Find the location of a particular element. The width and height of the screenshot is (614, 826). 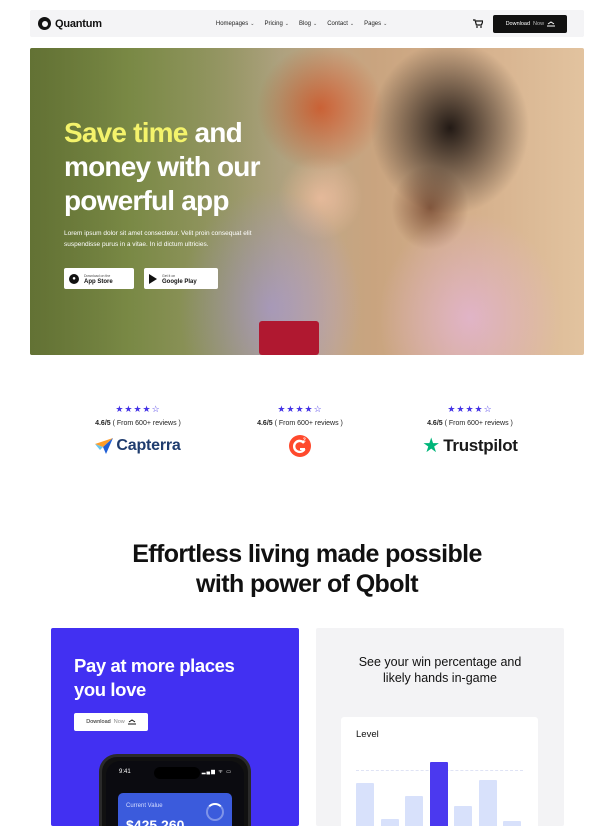

menu-label: Blog is located at coordinates (305, 23).